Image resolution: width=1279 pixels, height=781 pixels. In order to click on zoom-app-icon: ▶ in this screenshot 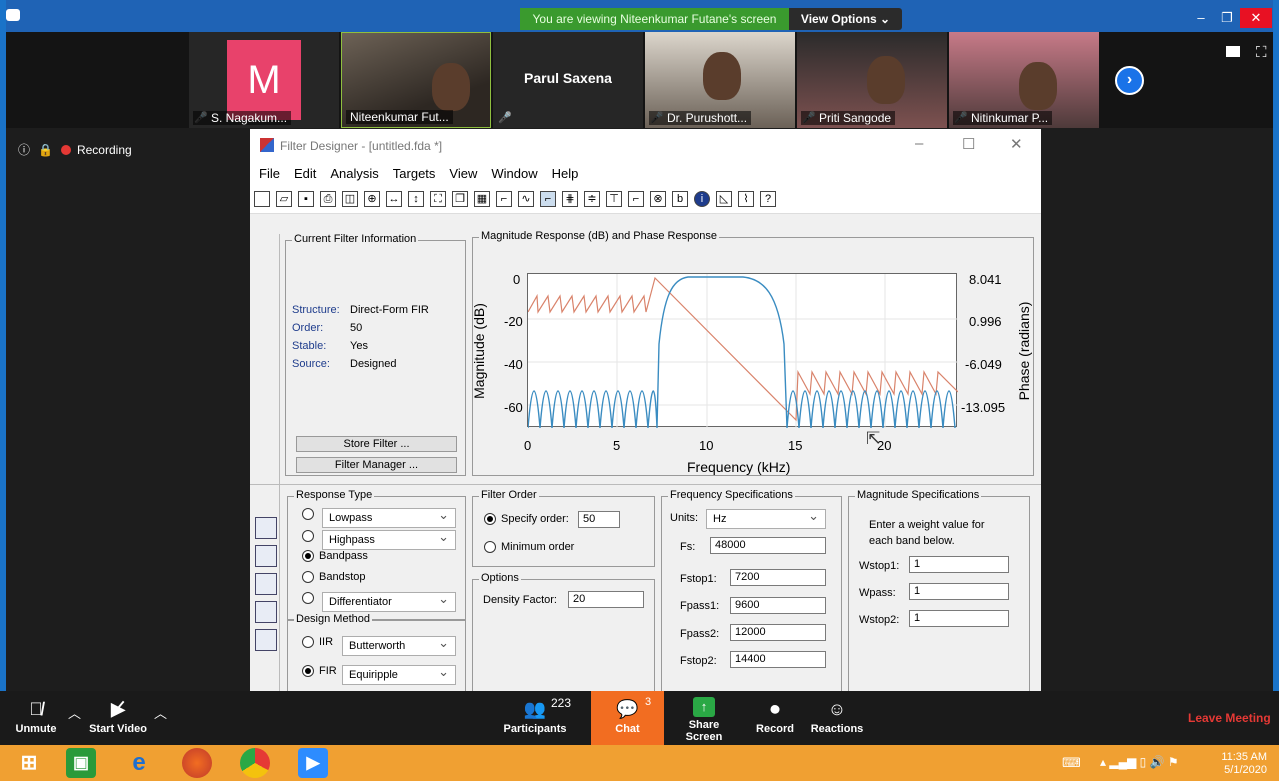, I will do `click(313, 763)`.